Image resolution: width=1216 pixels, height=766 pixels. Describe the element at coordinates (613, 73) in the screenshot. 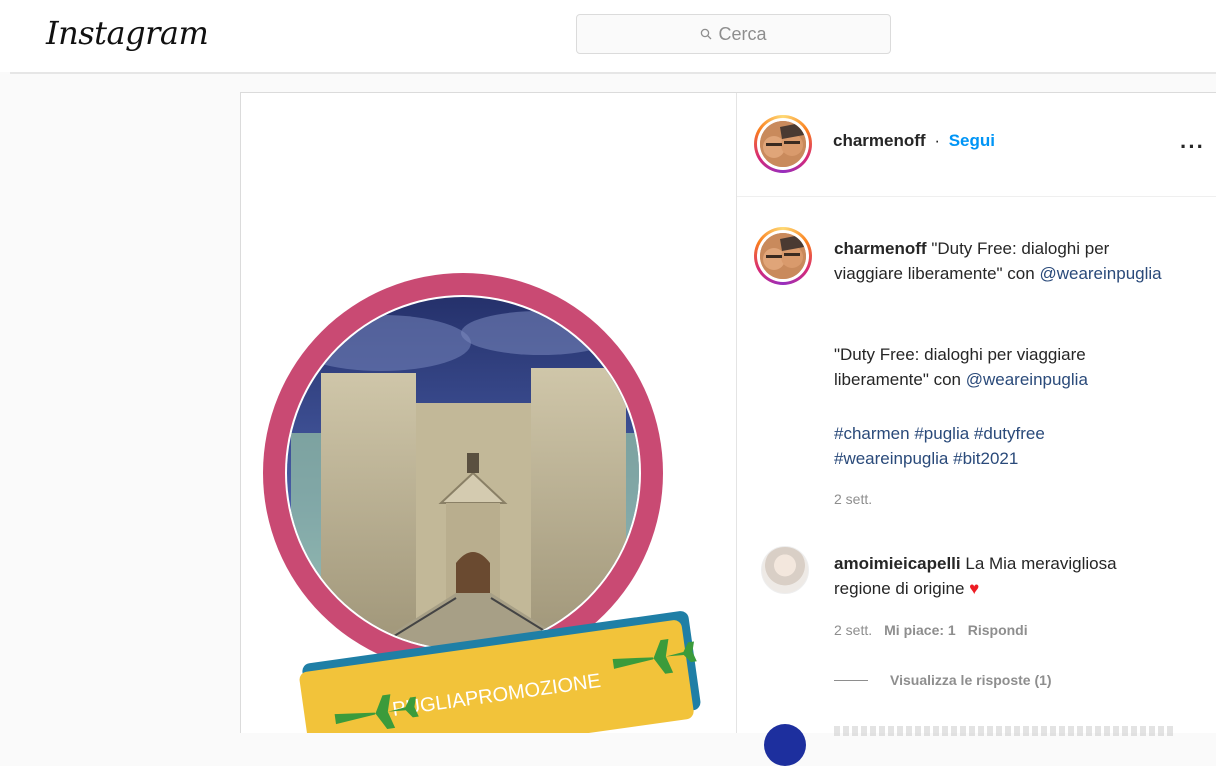

I see `topbar-divider` at that location.